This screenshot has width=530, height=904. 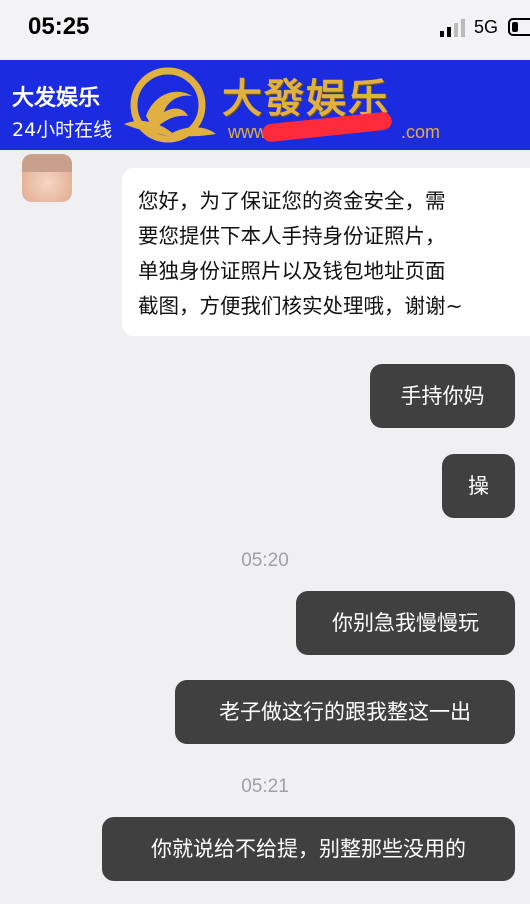 What do you see at coordinates (265, 29) in the screenshot?
I see `status-bar: 05:25 5G` at bounding box center [265, 29].